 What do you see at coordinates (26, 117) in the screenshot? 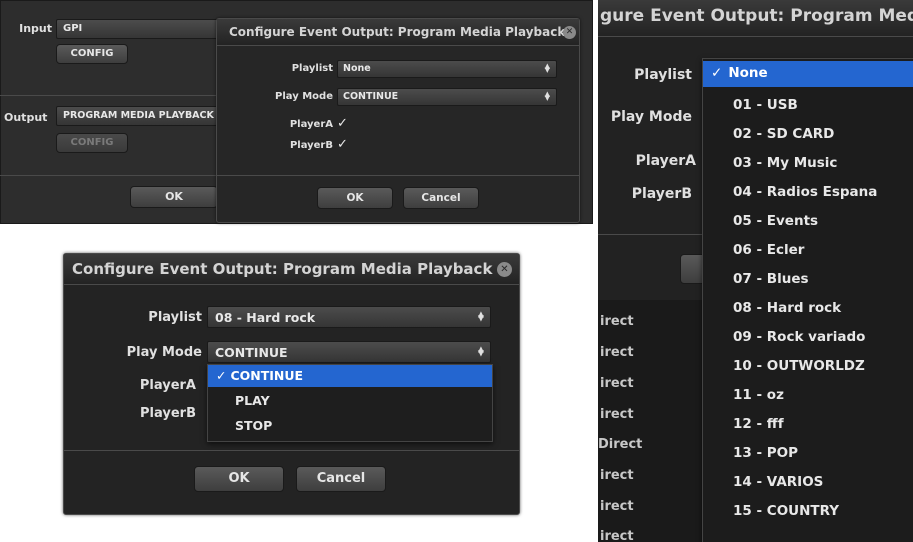
I see `output-label: Output` at bounding box center [26, 117].